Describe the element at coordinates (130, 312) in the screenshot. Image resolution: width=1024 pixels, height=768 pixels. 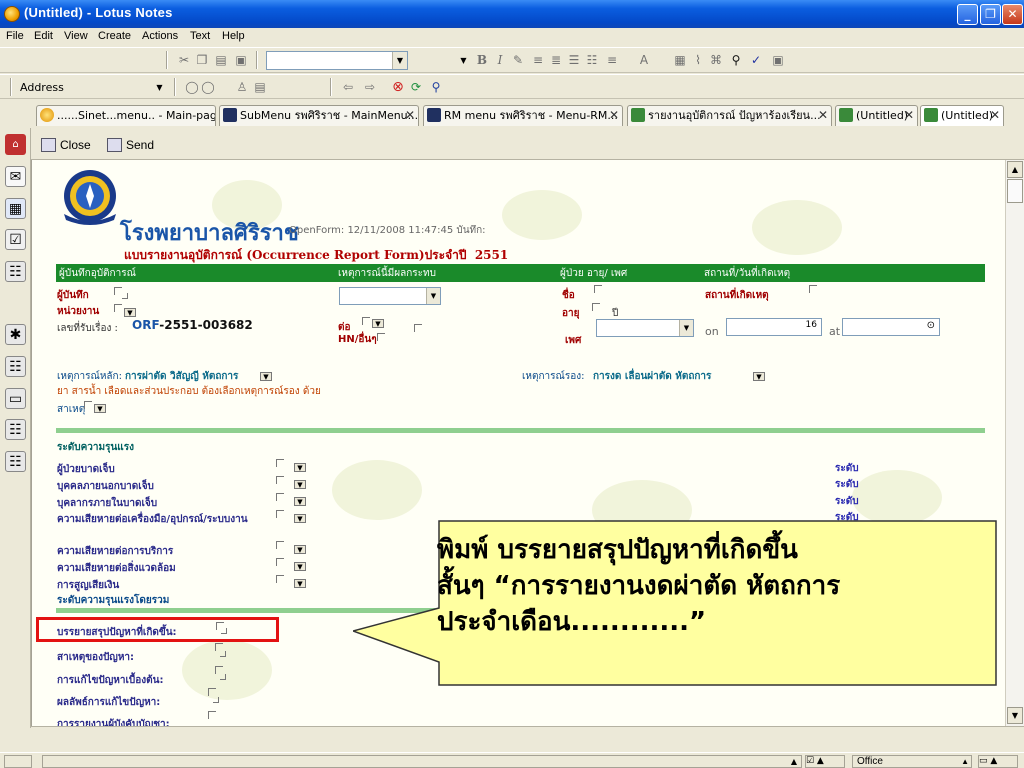
I see `unit-dropdown-icon: ▼` at that location.